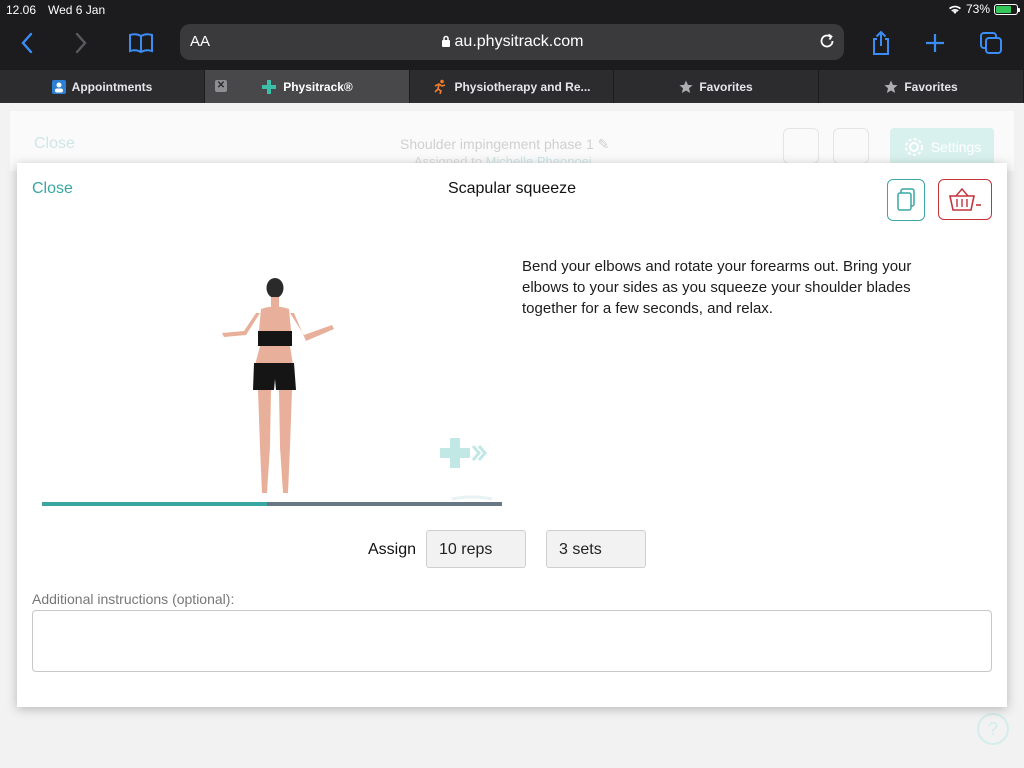  I want to click on settings-gear-icon, so click(913, 147).